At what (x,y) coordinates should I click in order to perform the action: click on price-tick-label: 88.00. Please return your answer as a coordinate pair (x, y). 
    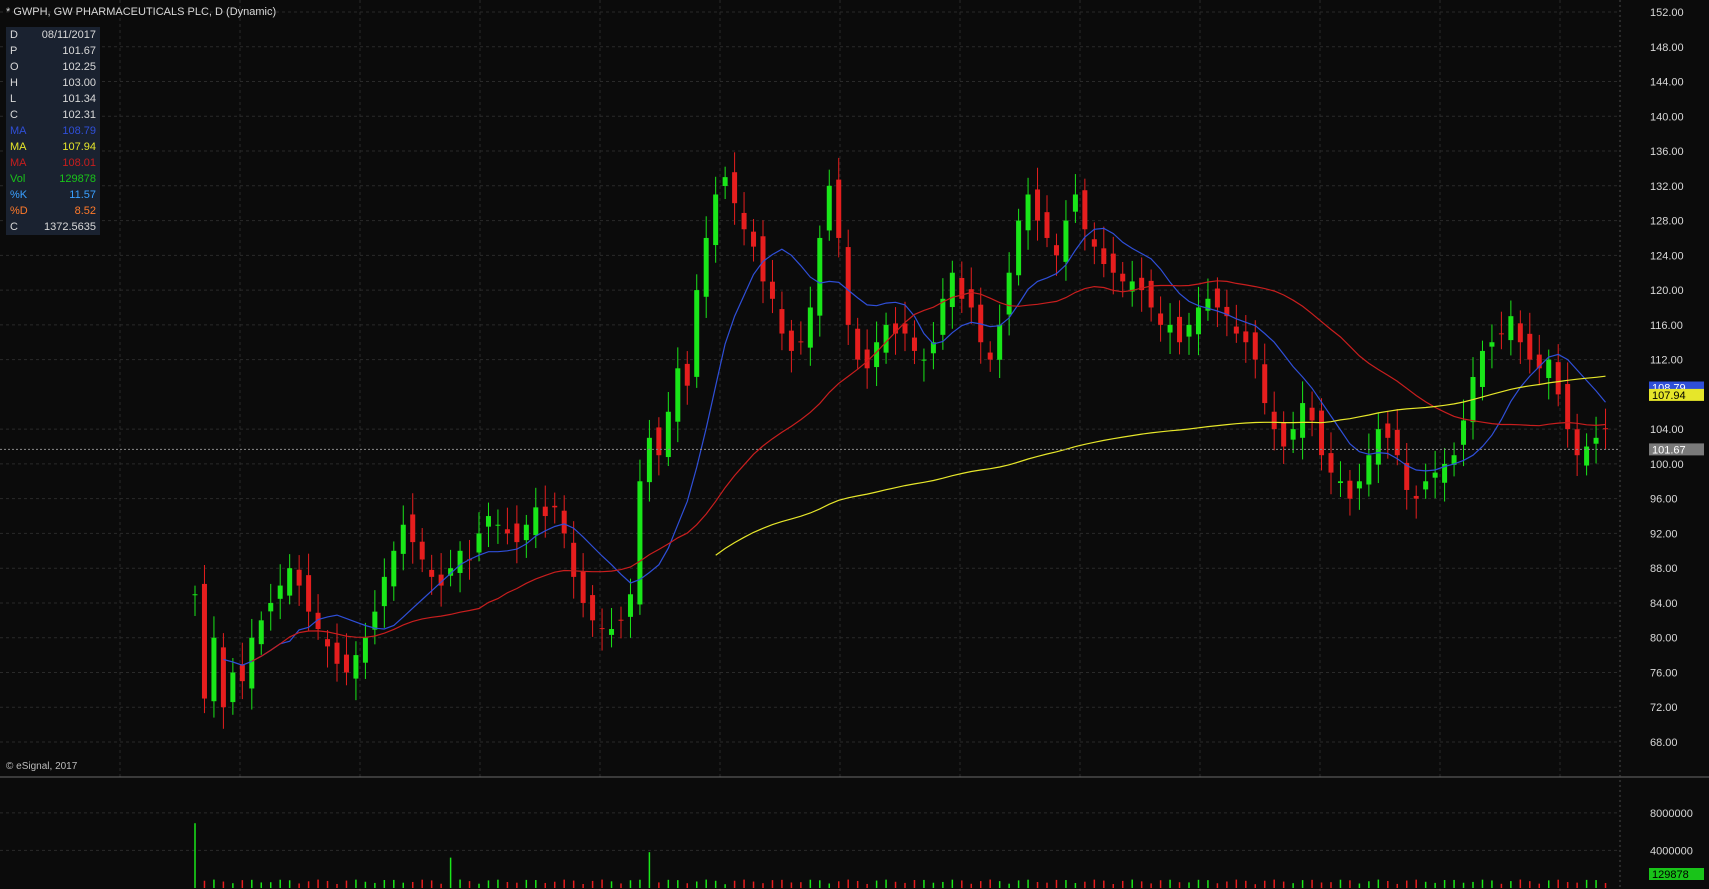
    Looking at the image, I should click on (1664, 569).